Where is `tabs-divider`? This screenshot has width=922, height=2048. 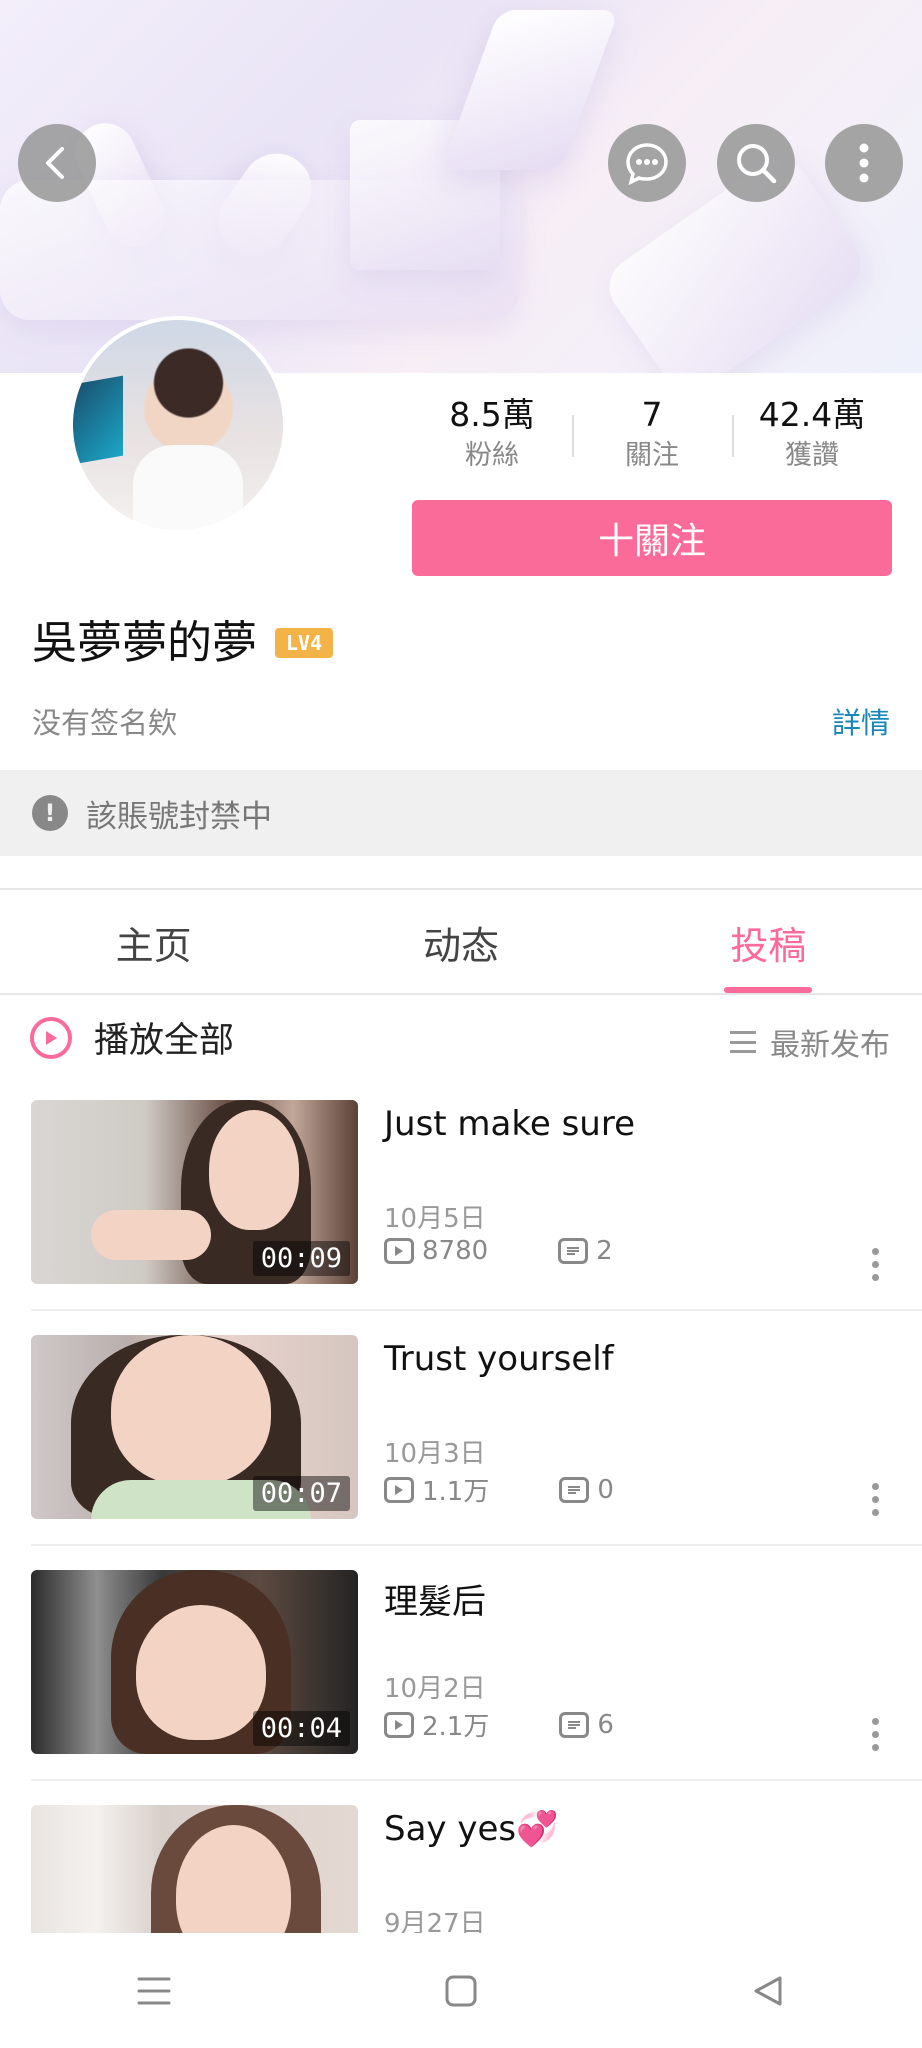
tabs-divider is located at coordinates (461, 994).